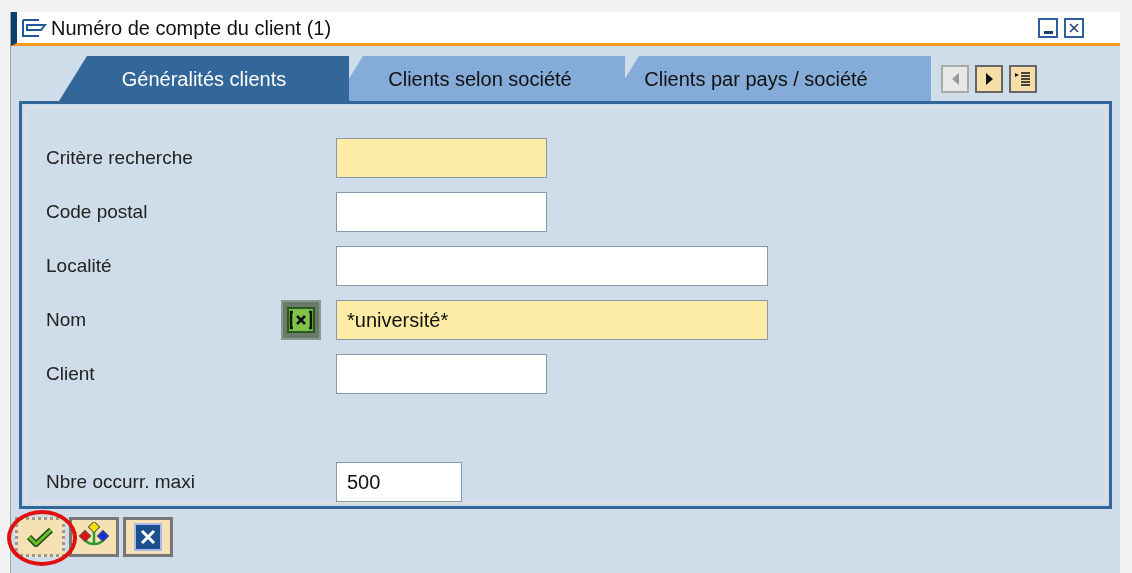  I want to click on left-triangle-icon, so click(955, 79).